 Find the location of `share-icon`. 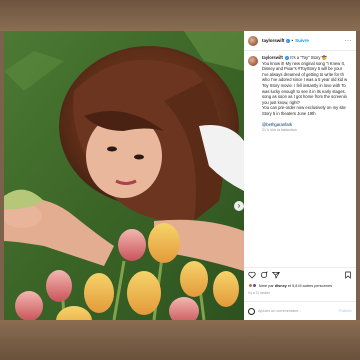

share-icon is located at coordinates (276, 275).